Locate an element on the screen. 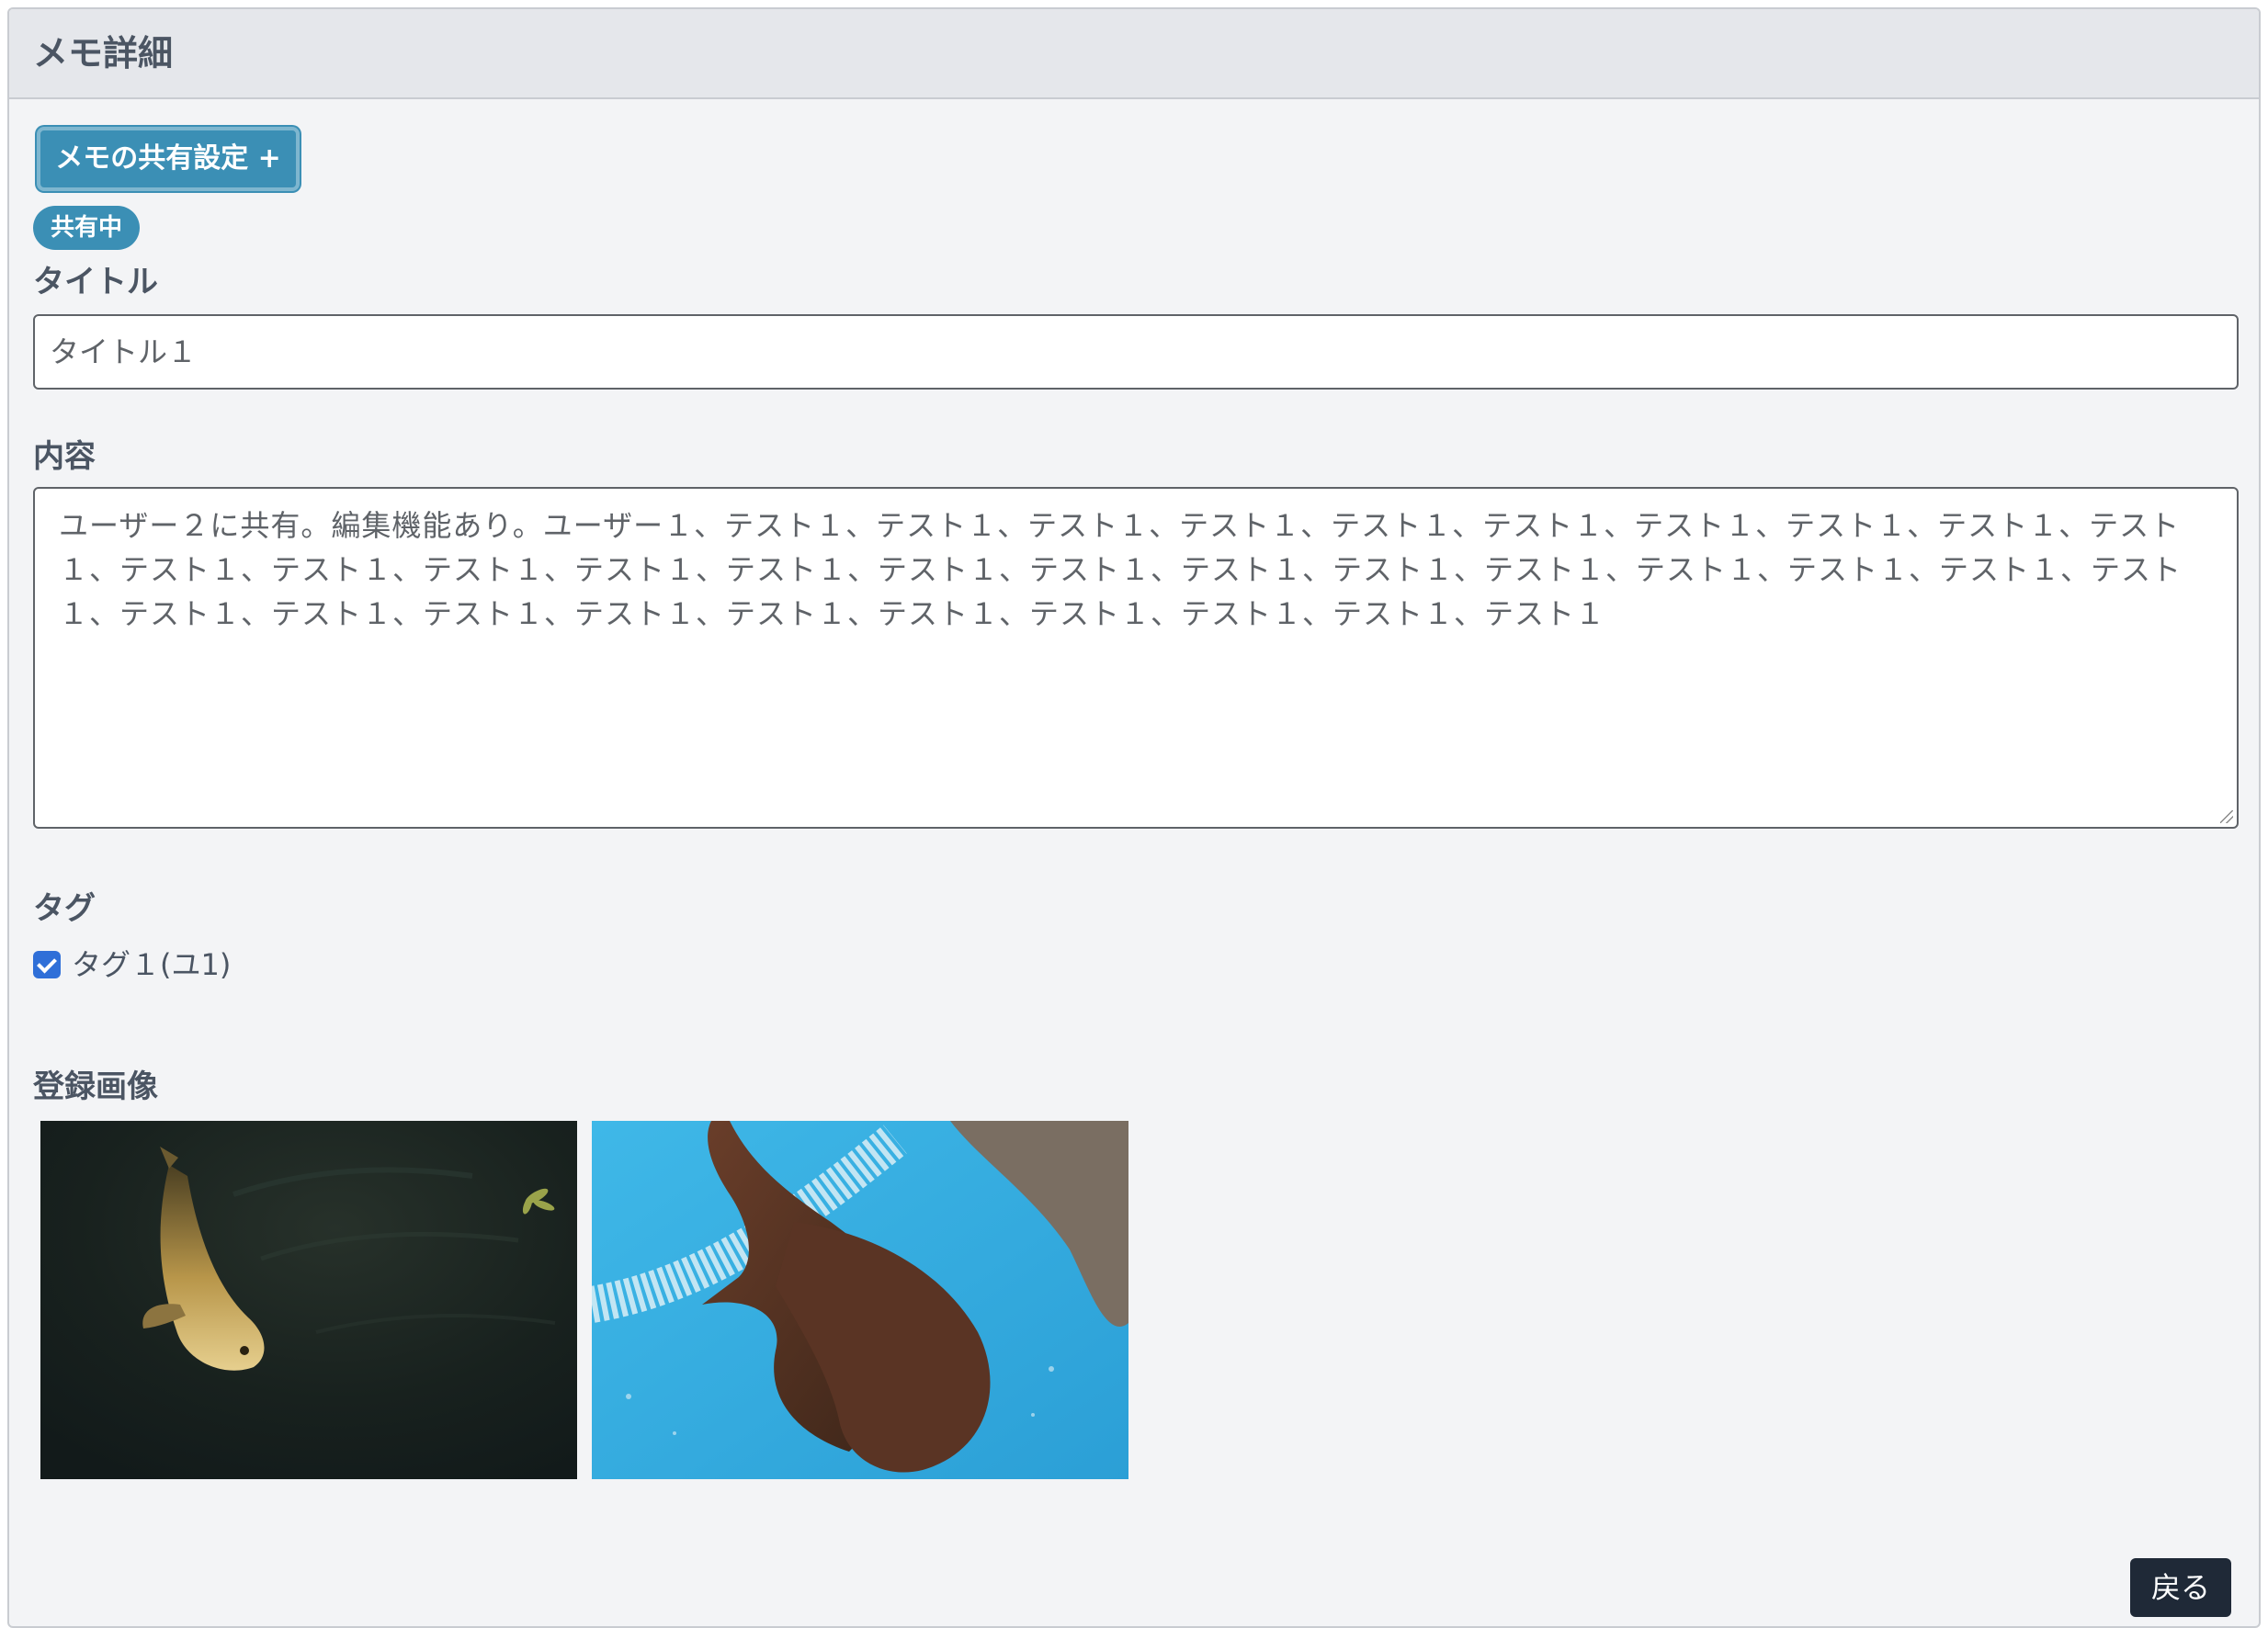  title-label: タイトル is located at coordinates (96, 282).